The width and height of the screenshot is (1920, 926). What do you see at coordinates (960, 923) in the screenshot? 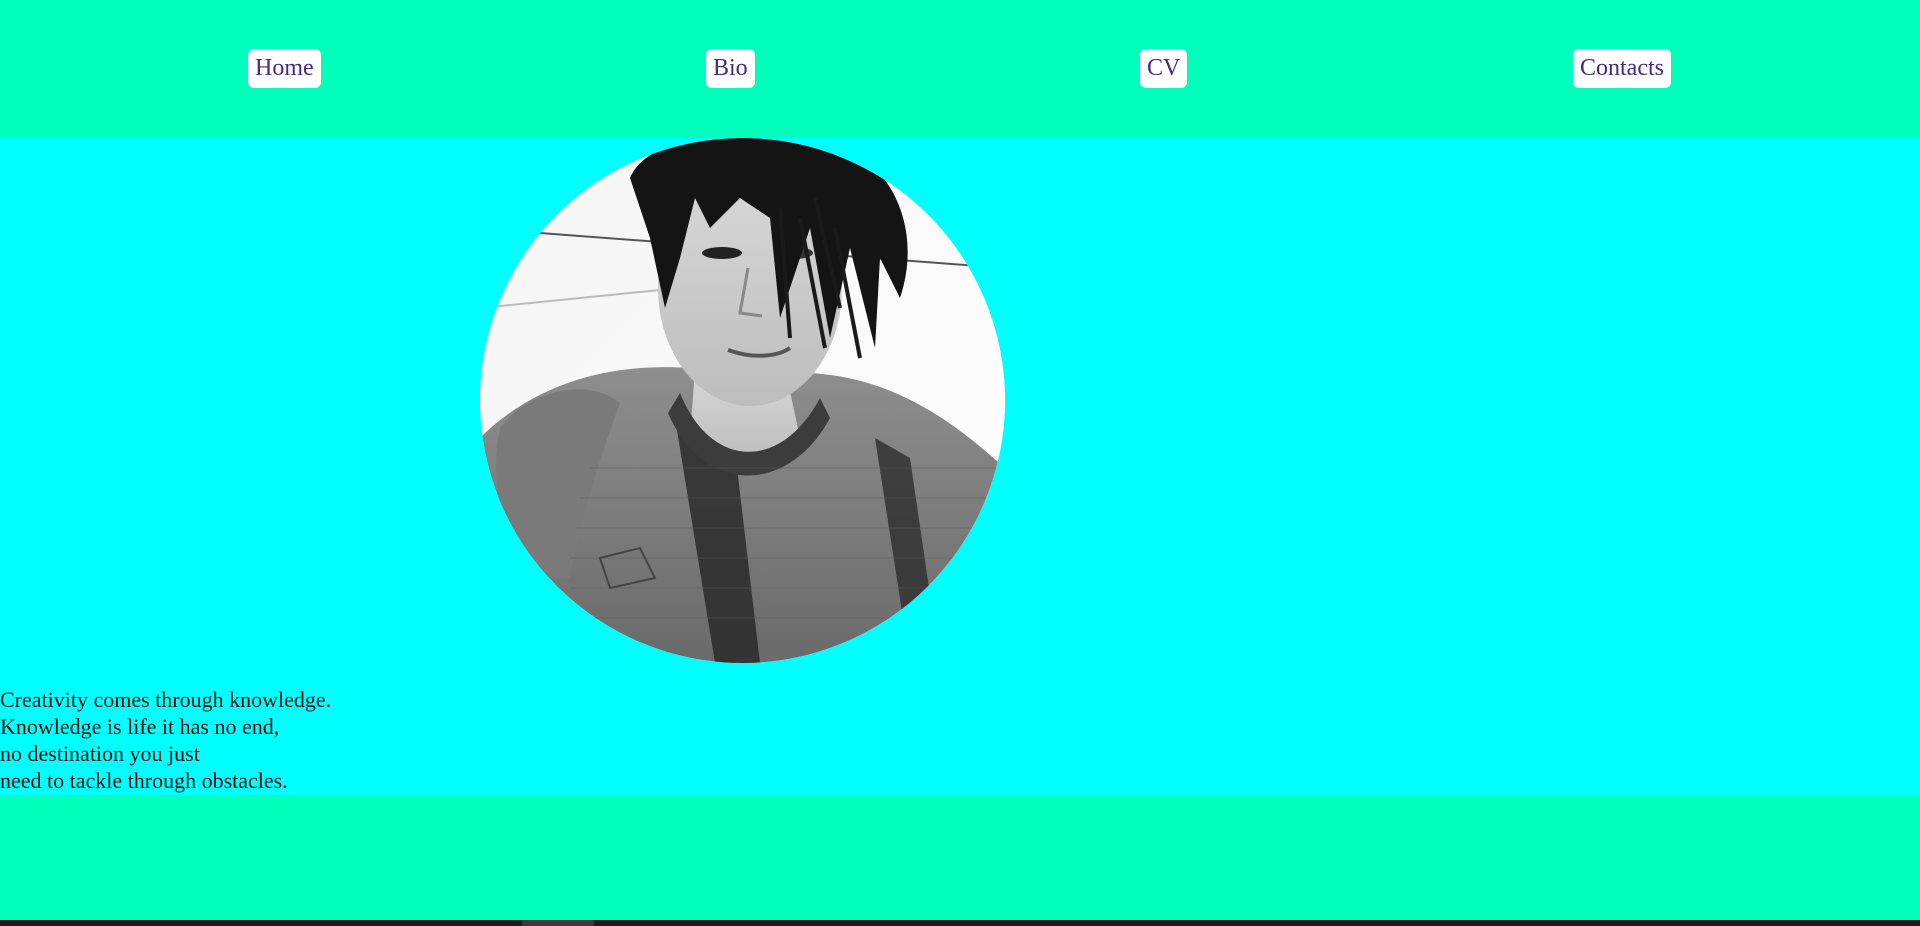
I see `horizontal-scrollbar` at bounding box center [960, 923].